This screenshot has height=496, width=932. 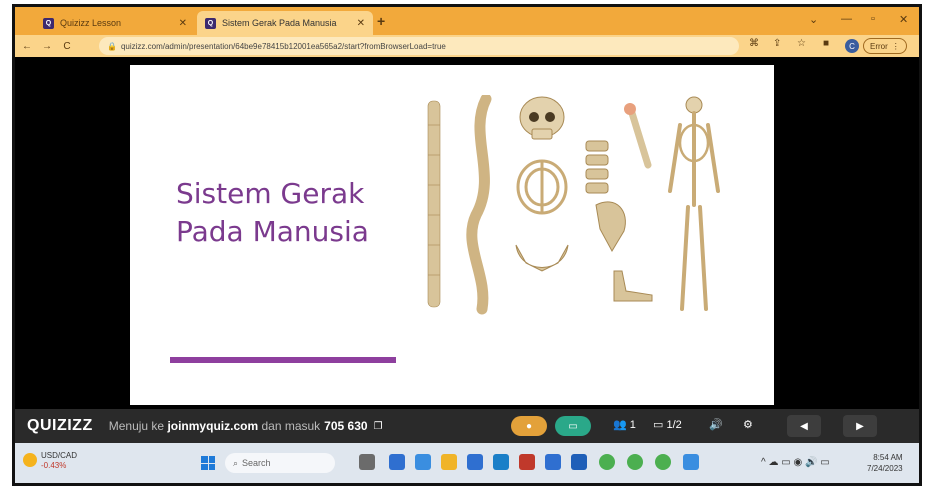 What do you see at coordinates (795, 462) in the screenshot?
I see `system-tray: ^ ☁ ▭ ◉ 🔊 ▭` at bounding box center [795, 462].